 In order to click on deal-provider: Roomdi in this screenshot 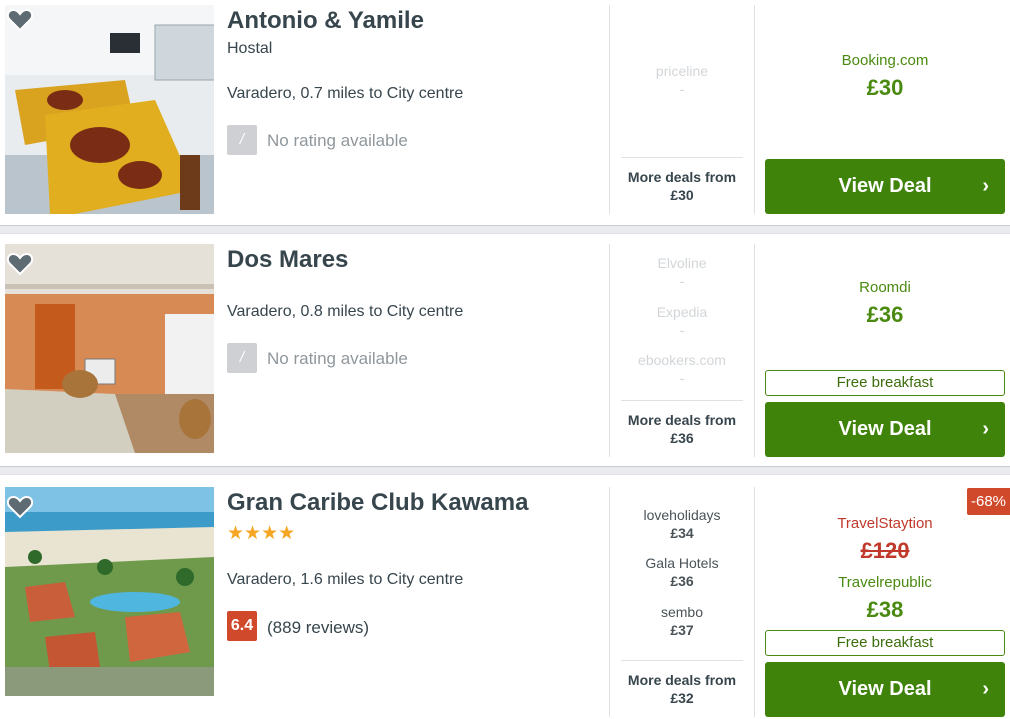, I will do `click(885, 287)`.